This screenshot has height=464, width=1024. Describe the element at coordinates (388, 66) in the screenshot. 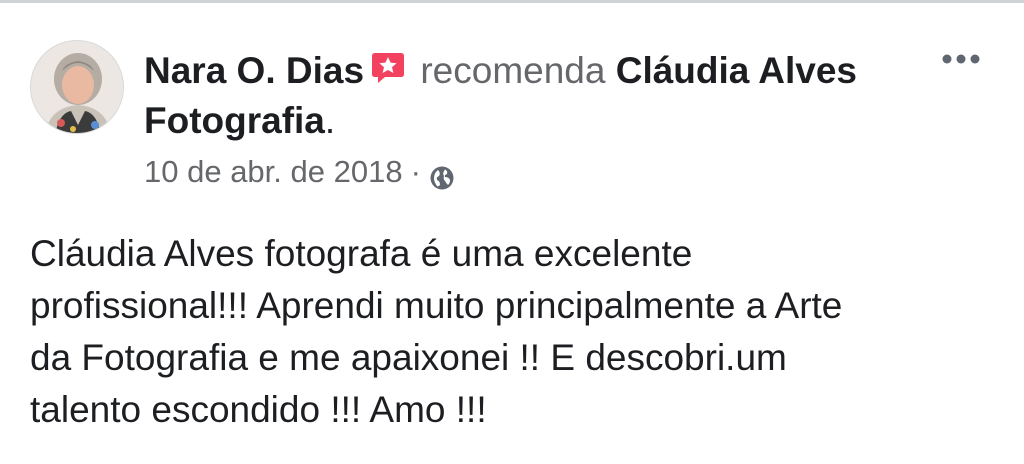

I see `recommend-star-icon` at that location.